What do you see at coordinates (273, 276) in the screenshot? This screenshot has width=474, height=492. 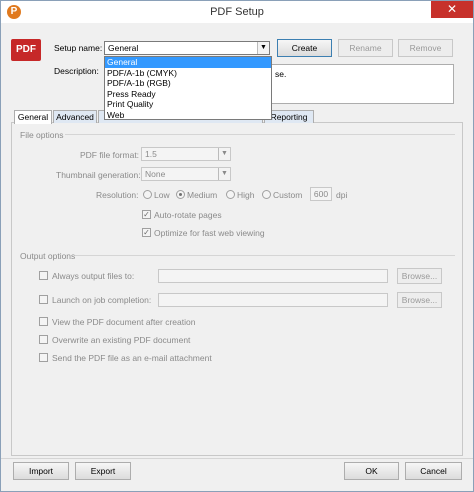 I see `always-output-path-input` at bounding box center [273, 276].